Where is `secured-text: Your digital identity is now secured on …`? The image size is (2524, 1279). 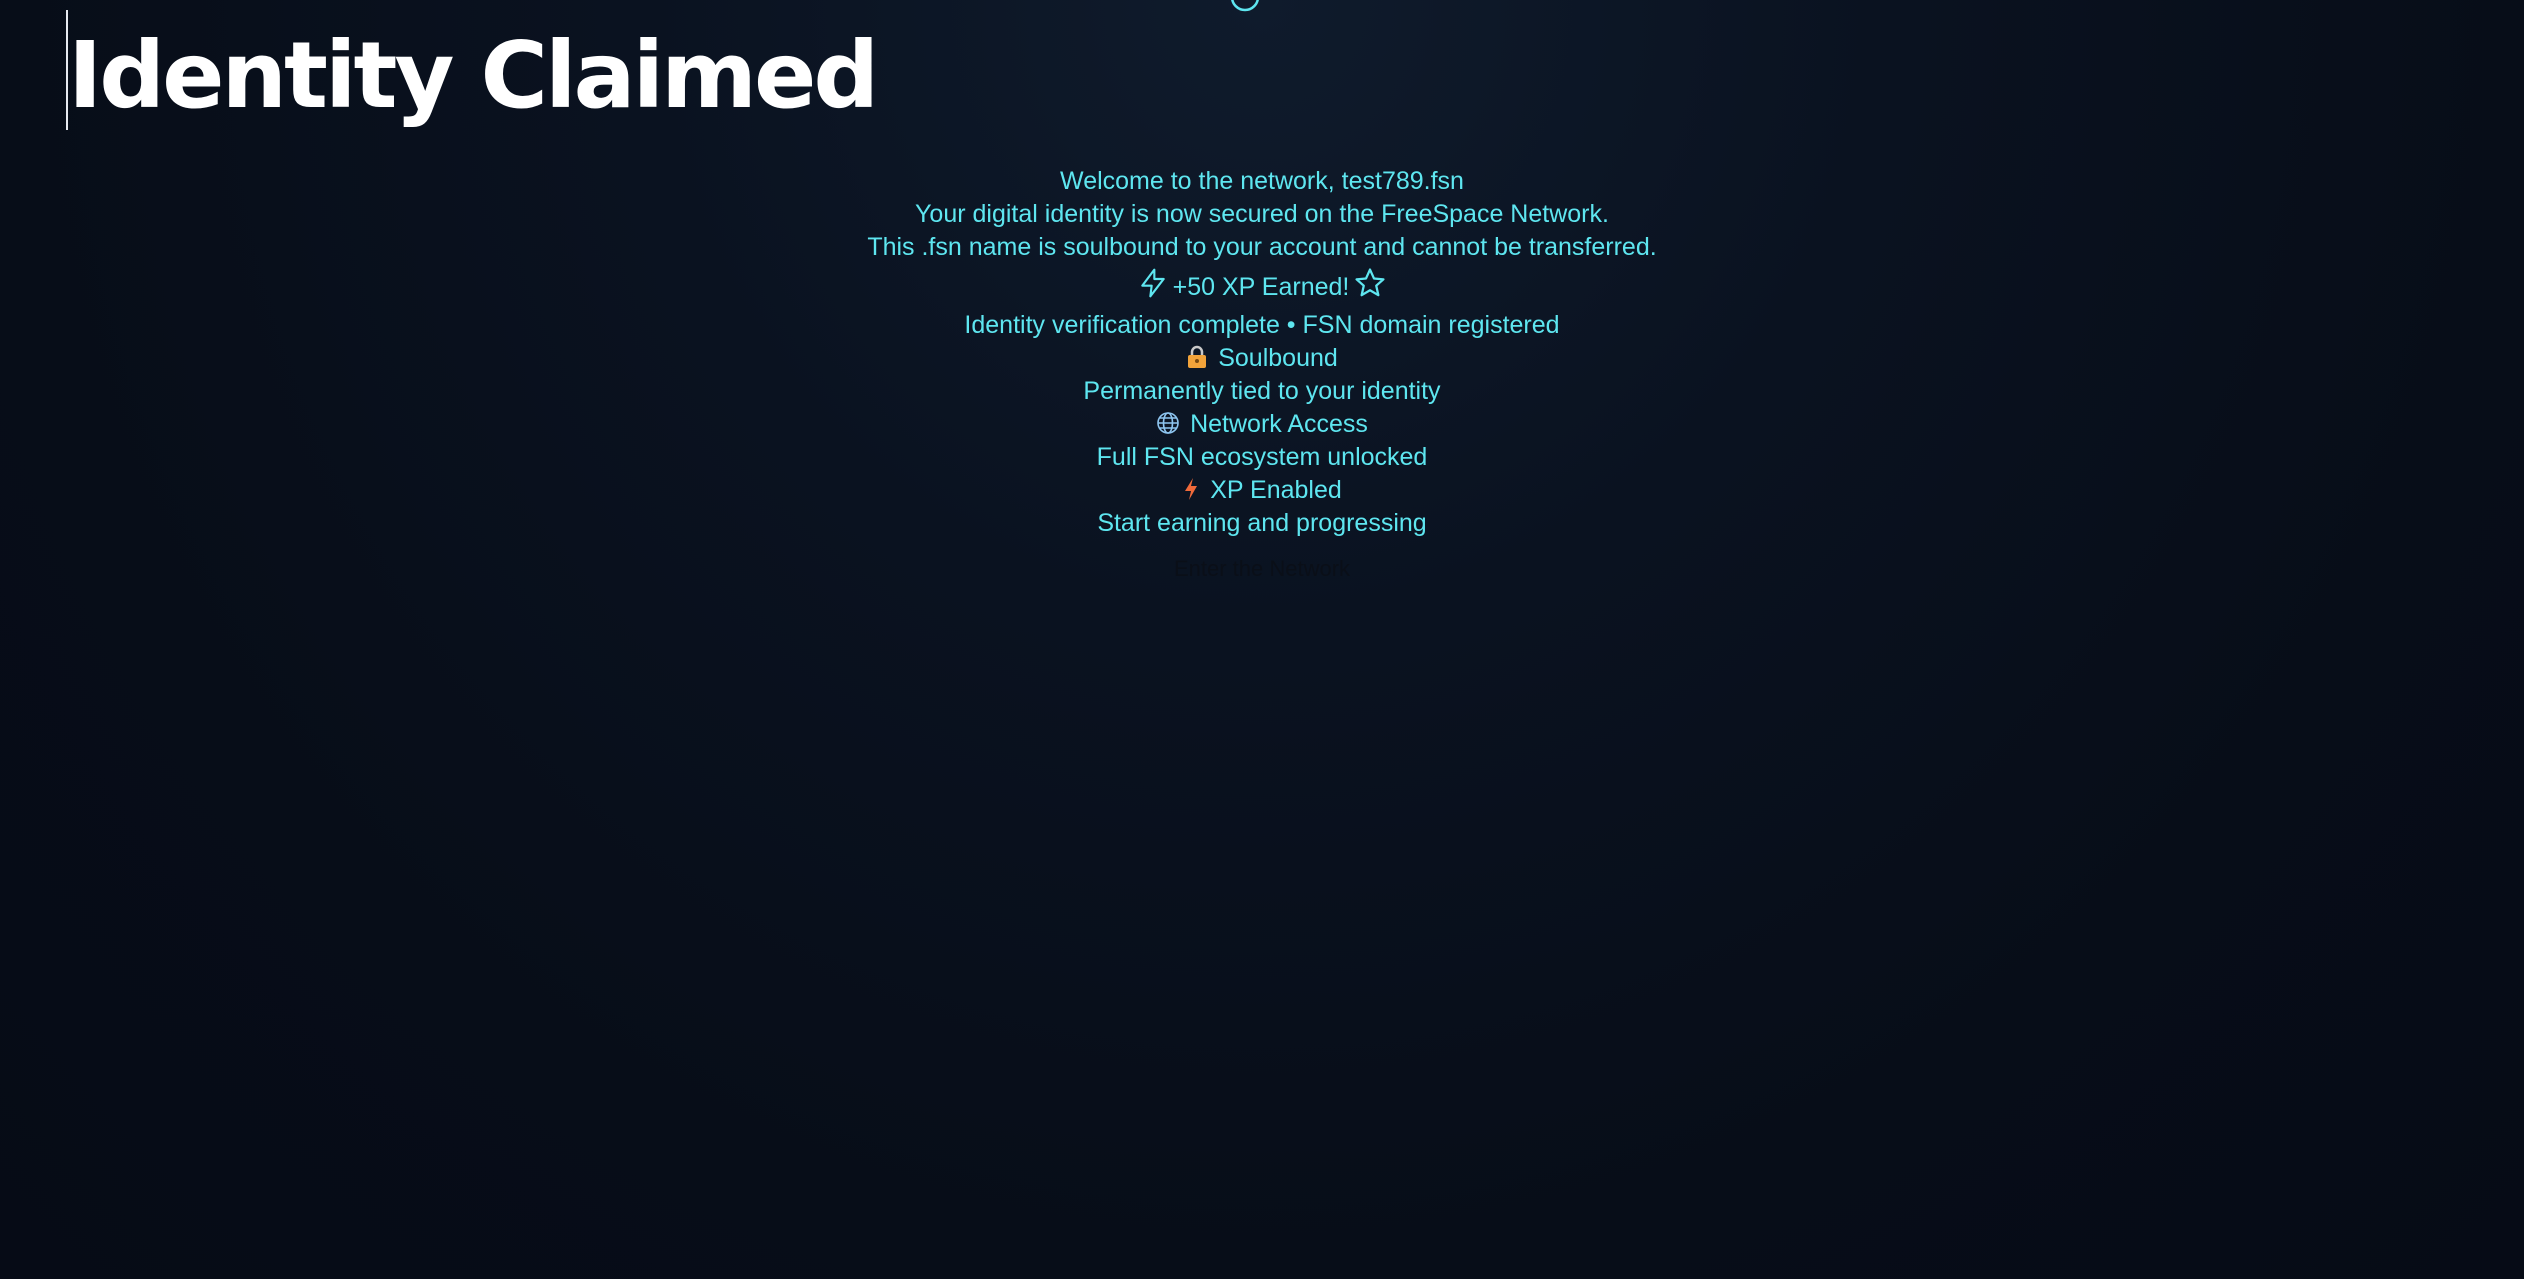 secured-text: Your digital identity is now secured on … is located at coordinates (1262, 214).